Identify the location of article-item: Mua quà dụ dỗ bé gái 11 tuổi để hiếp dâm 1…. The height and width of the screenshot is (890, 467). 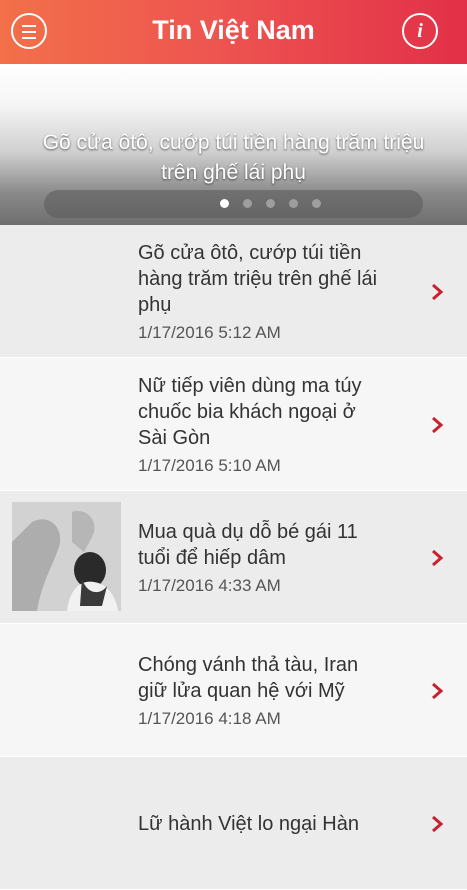
(233, 557).